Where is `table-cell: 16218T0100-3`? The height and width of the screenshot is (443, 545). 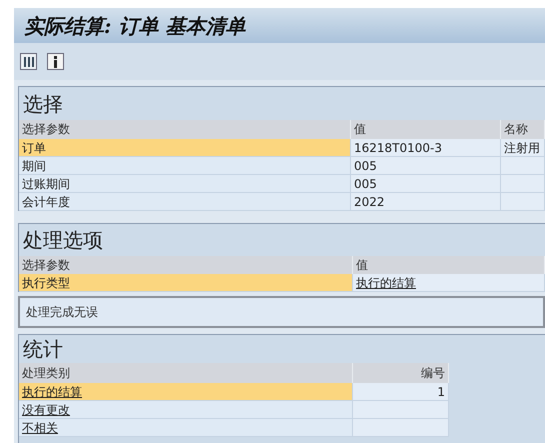
table-cell: 16218T0100-3 is located at coordinates (426, 148).